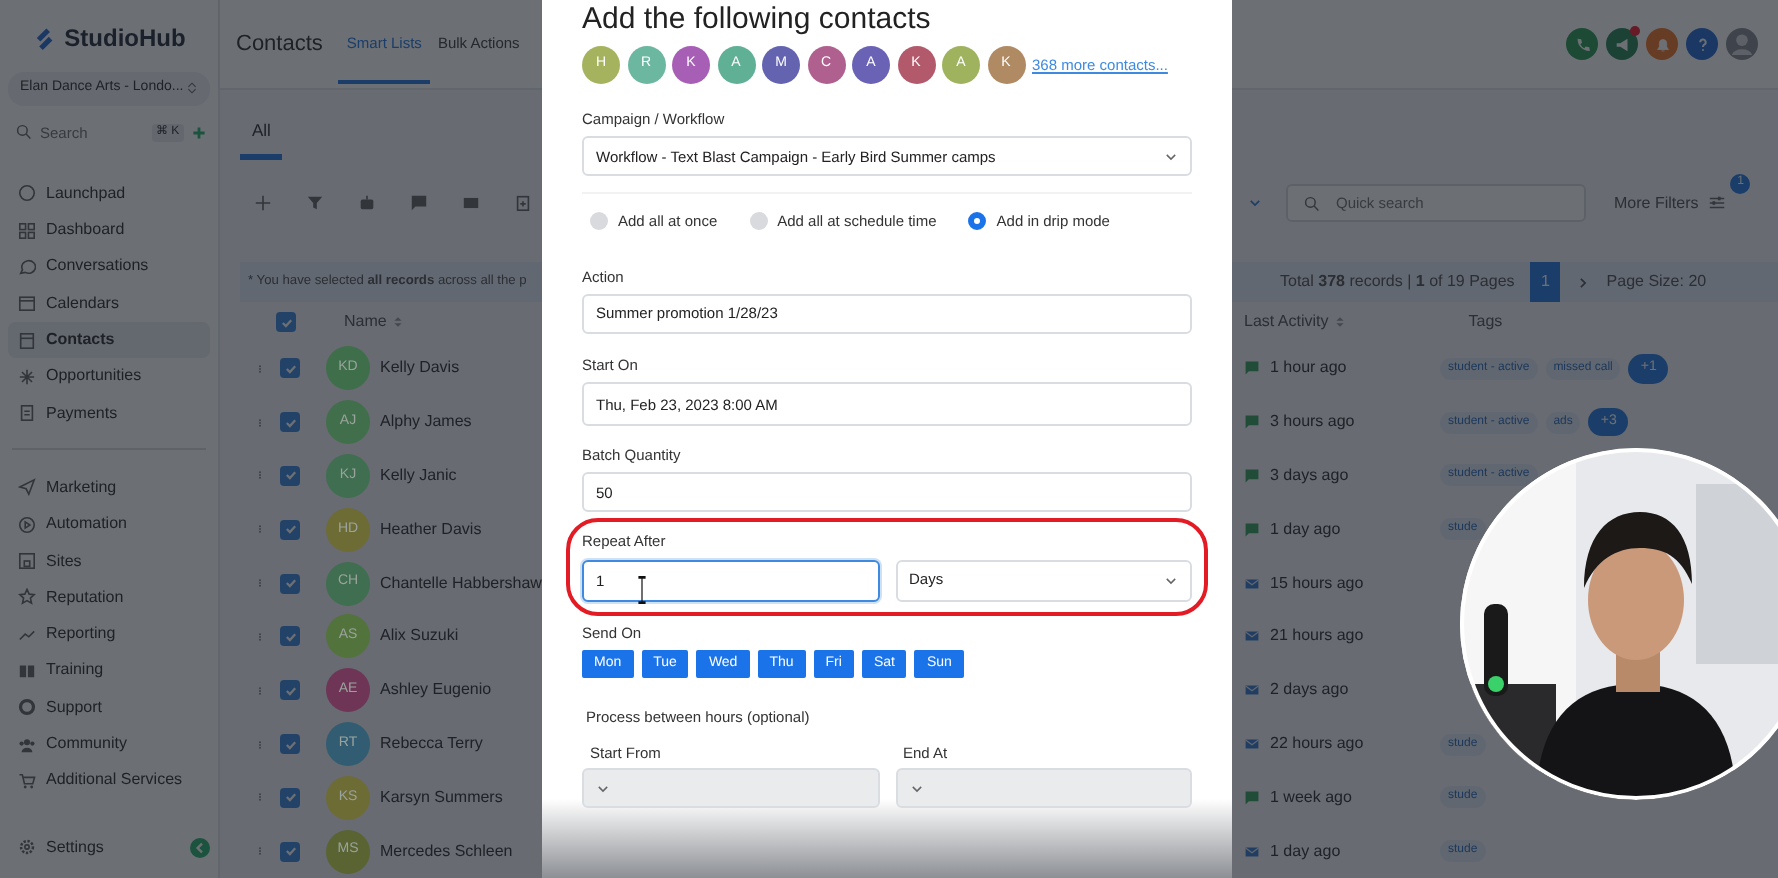 Image resolution: width=1778 pixels, height=878 pixels. What do you see at coordinates (44, 38) in the screenshot?
I see `logo-icon` at bounding box center [44, 38].